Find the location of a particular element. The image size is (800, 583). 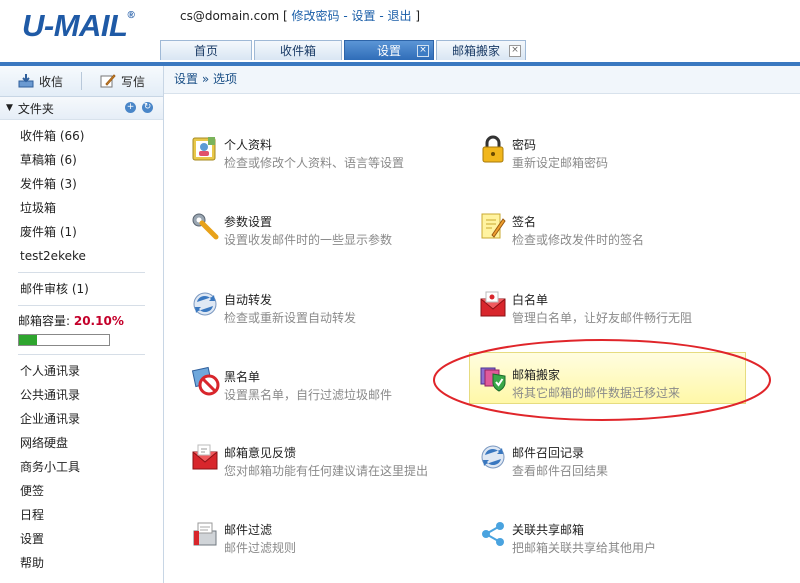

tab-bar: 首页 收件箱 设置 × 邮箱搬家 × is located at coordinates (344, 51).